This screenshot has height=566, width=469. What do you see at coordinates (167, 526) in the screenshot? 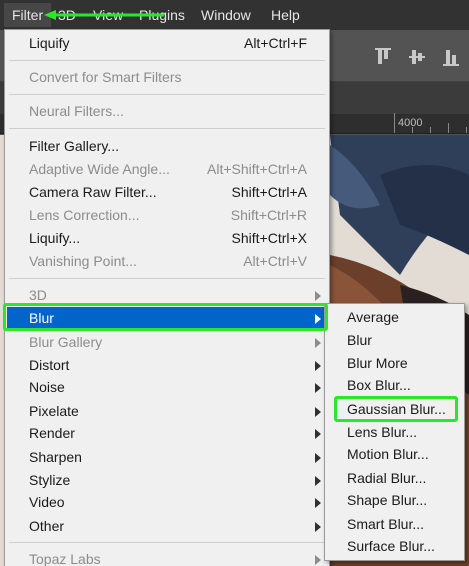
I see `menu-item-other: Other` at bounding box center [167, 526].